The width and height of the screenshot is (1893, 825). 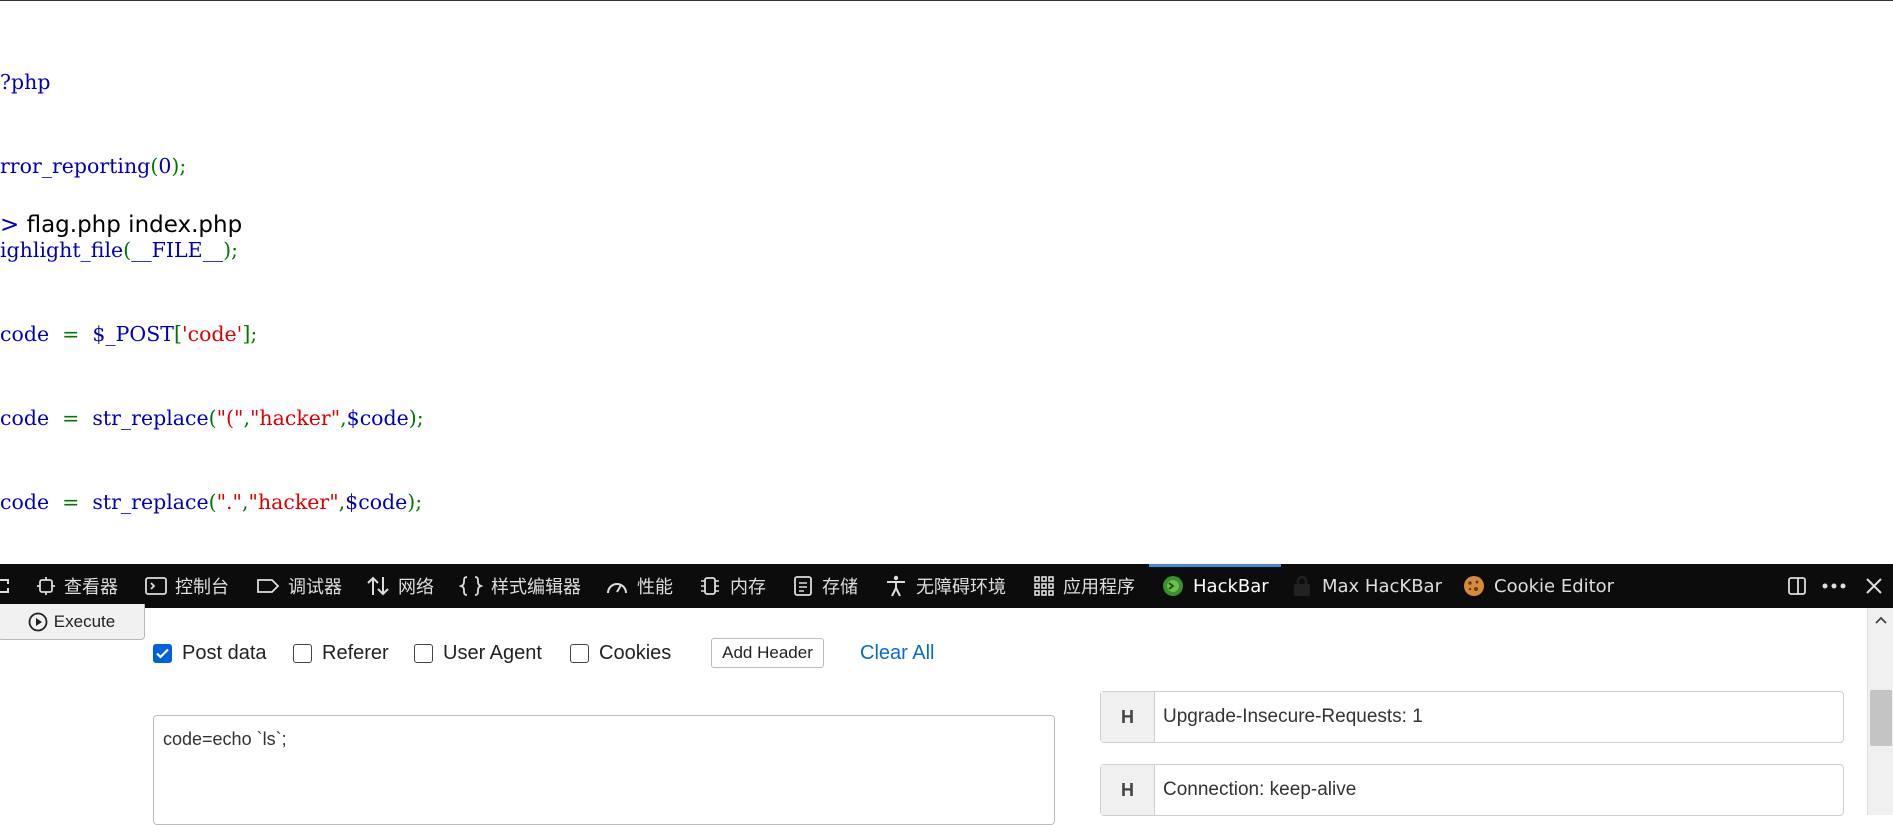 I want to click on tab-performance: 性能, so click(x=639, y=586).